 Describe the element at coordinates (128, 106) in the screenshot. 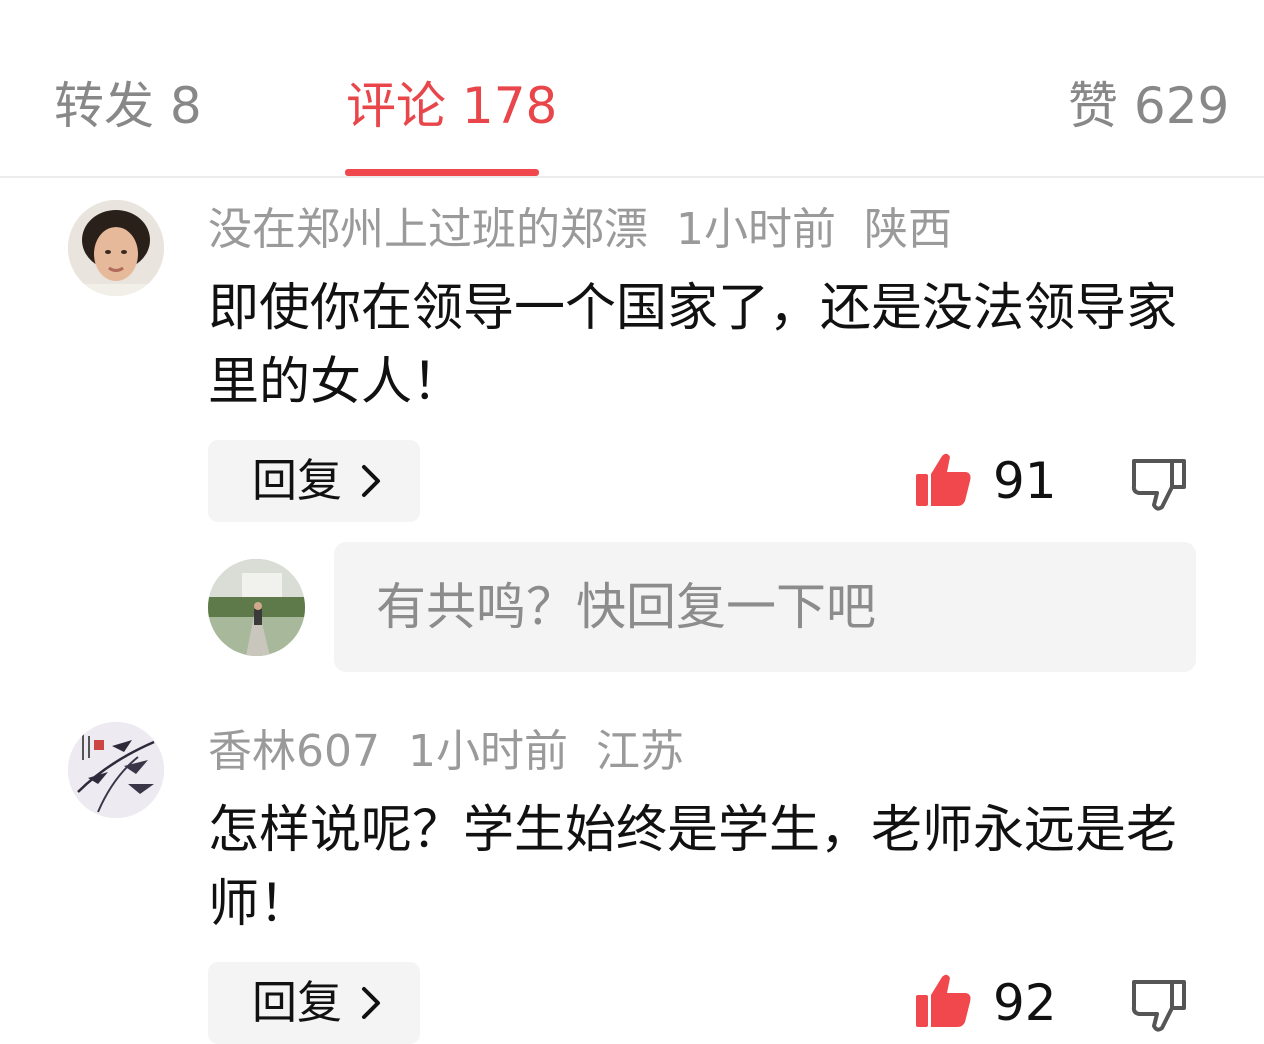

I see `tab-reposts: 转发 8` at that location.